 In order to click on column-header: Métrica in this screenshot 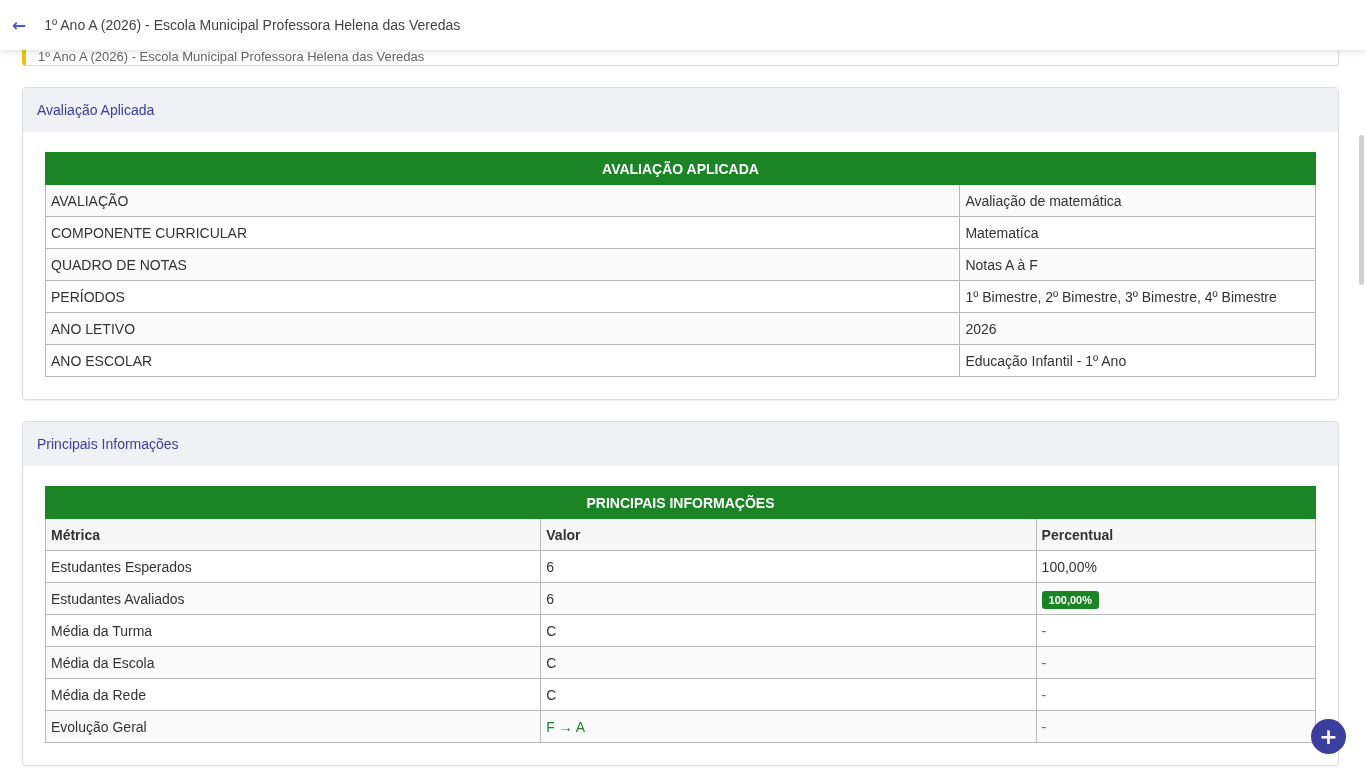, I will do `click(293, 534)`.